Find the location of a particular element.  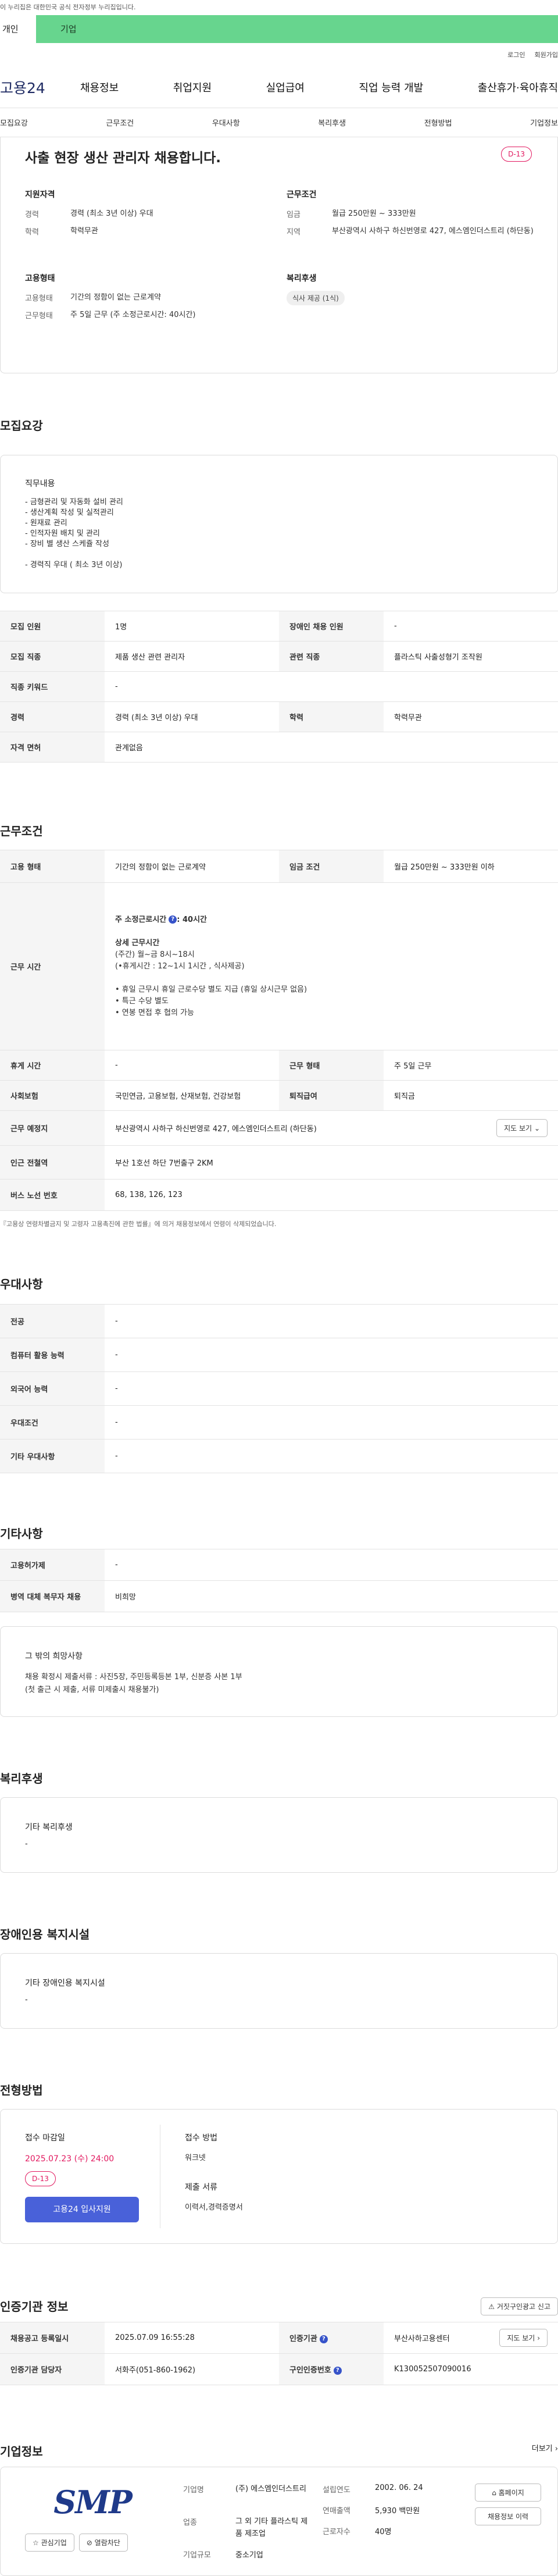

table-row: 인근 전철역 부산 1호선 하단 7번출구 2KM is located at coordinates (279, 1162).